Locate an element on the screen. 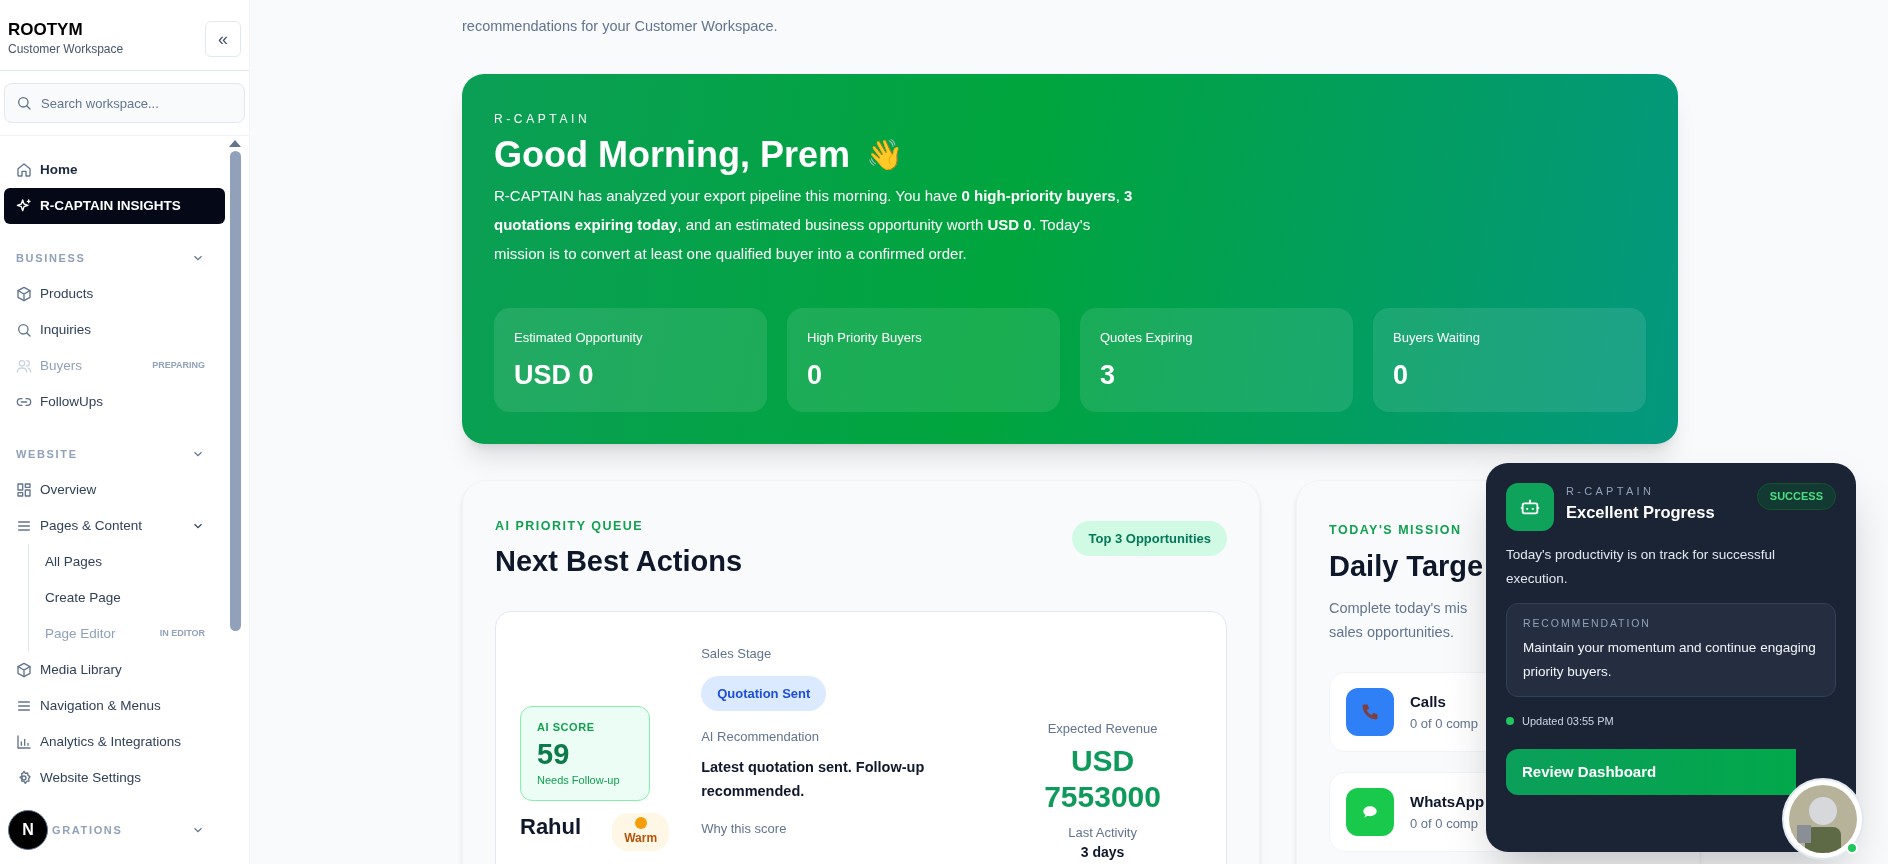  stat-label: High Priority Buyers is located at coordinates (865, 337).